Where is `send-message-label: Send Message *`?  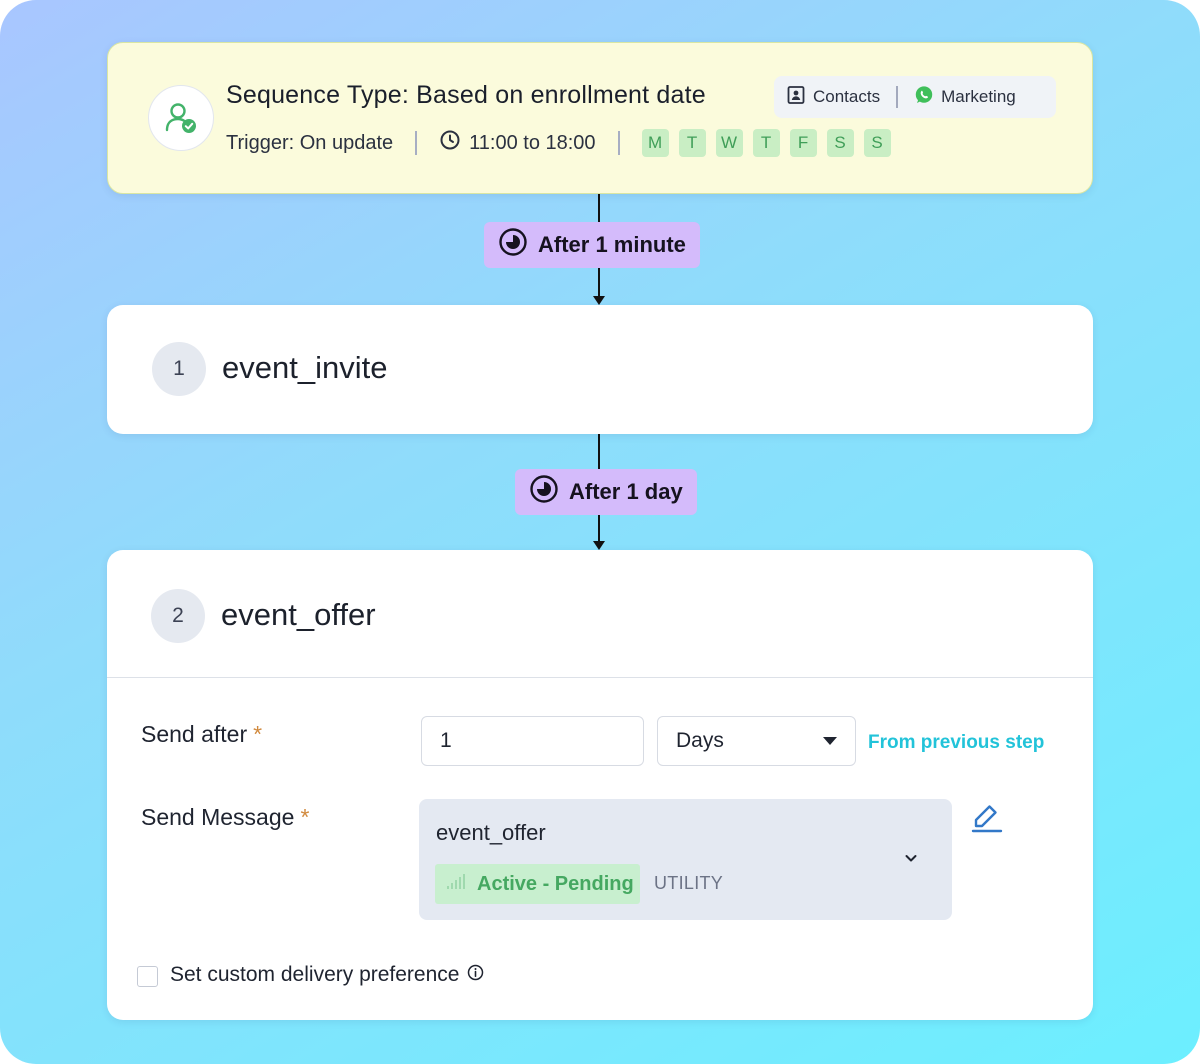 send-message-label: Send Message * is located at coordinates (225, 817).